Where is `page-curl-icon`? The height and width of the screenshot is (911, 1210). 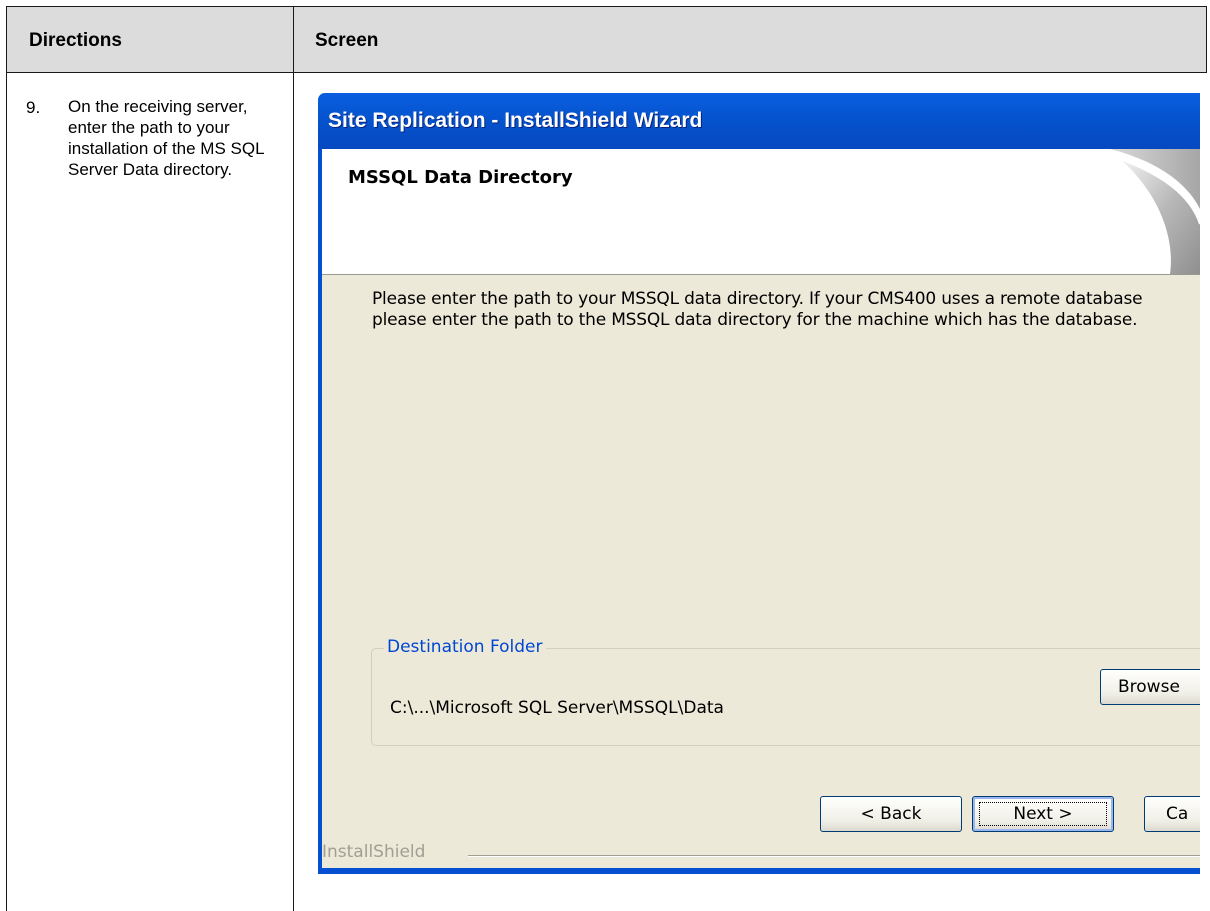 page-curl-icon is located at coordinates (1155, 211).